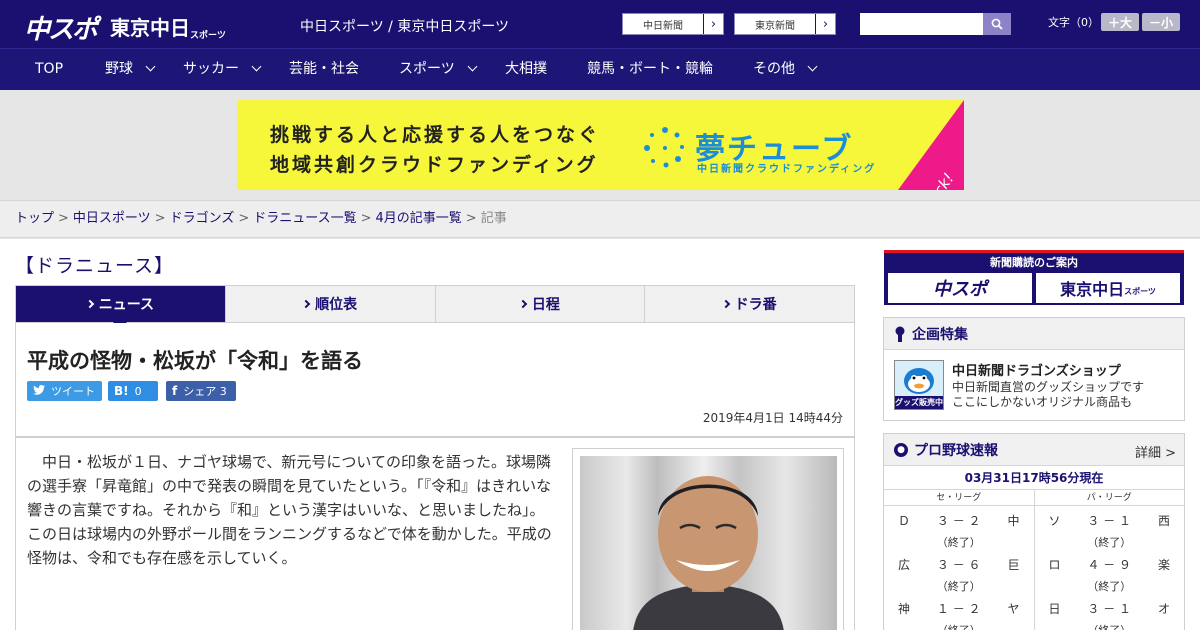  I want to click on breadcrumb-dora-news: ドラニュース一覧, so click(304, 218).